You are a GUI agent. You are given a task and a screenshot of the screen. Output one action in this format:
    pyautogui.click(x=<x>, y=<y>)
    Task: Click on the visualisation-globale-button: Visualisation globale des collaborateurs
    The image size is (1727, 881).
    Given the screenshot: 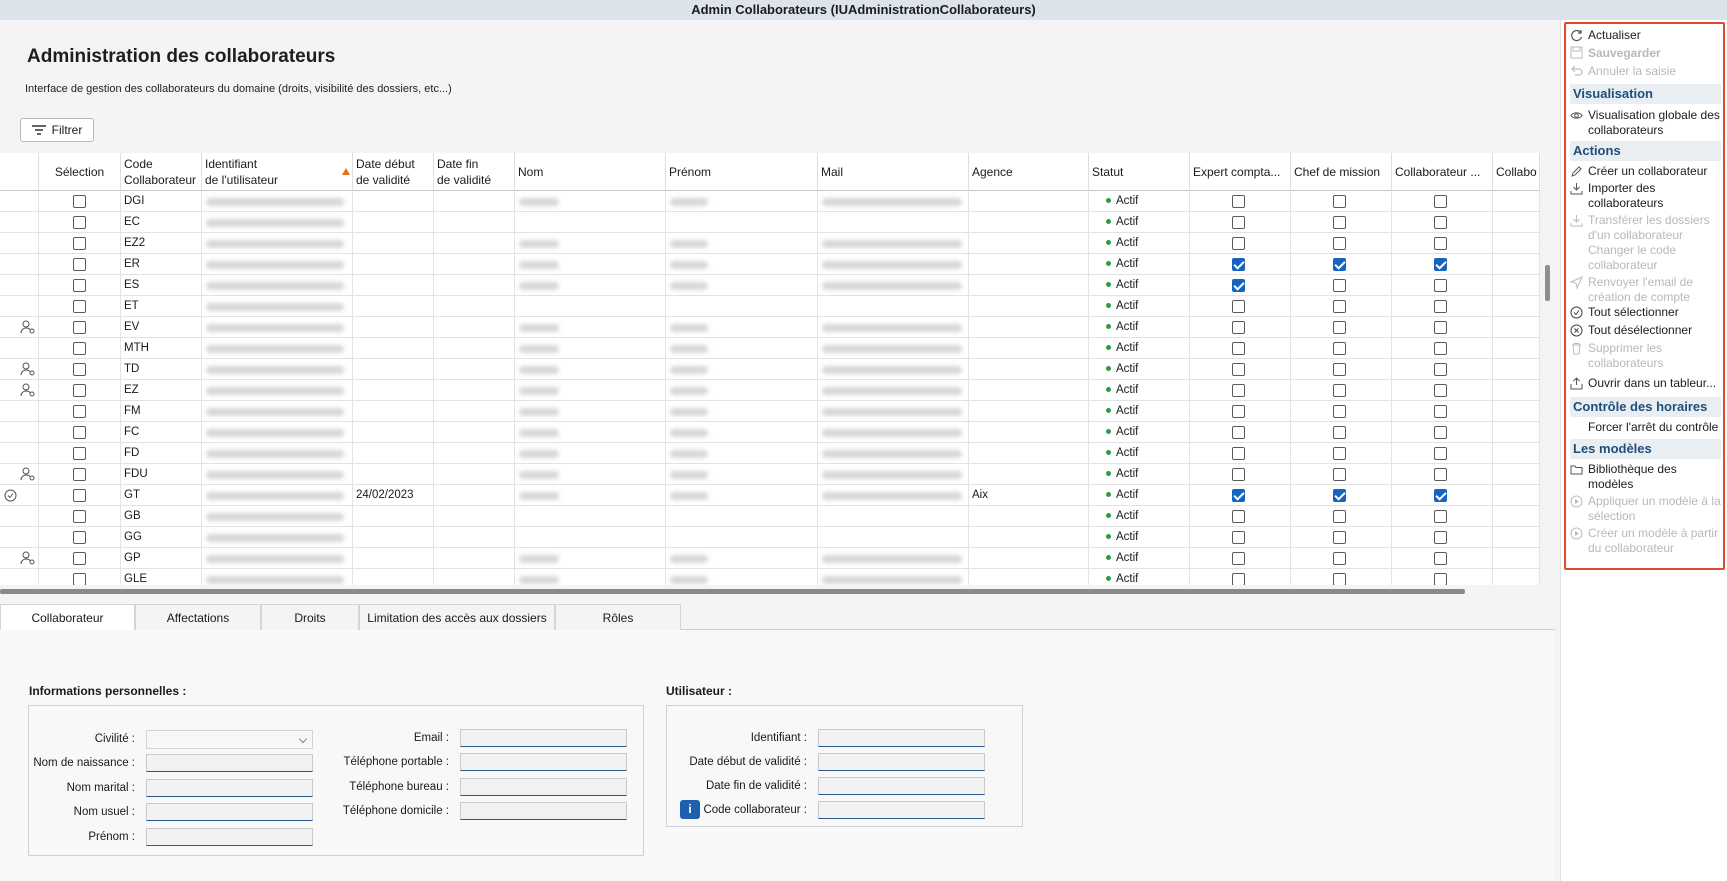 What is the action you would take?
    pyautogui.click(x=1654, y=123)
    